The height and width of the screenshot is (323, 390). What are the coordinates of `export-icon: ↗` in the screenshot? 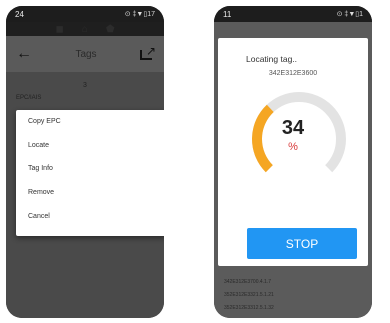 It's located at (148, 52).